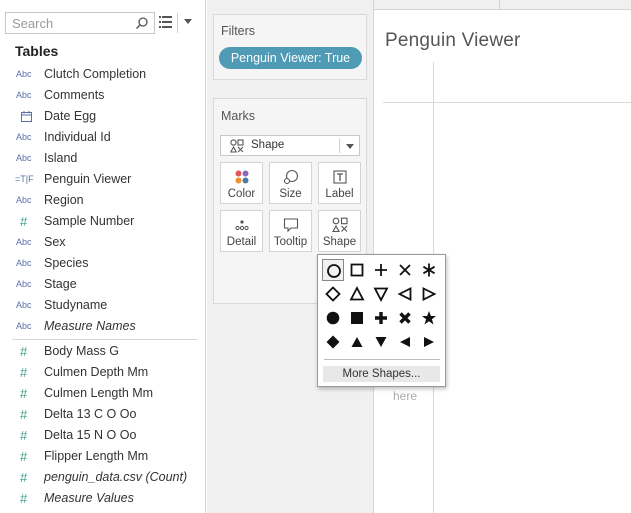 This screenshot has width=631, height=513. I want to click on tooltip-label: Tooltip, so click(290, 242).